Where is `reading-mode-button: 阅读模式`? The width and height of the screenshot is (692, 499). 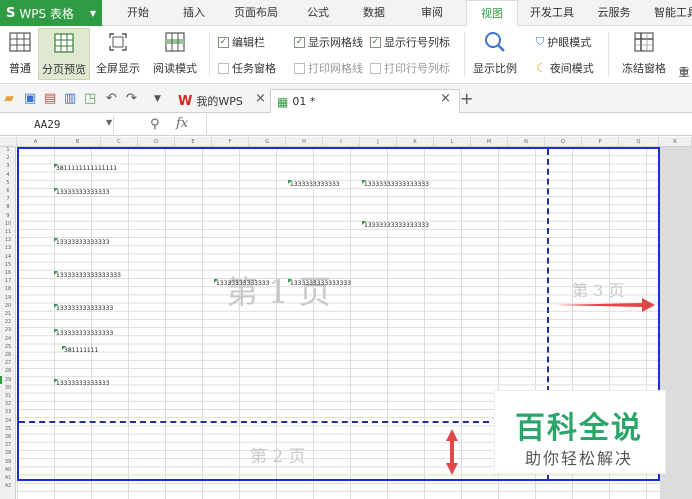
reading-mode-button: 阅读模式 is located at coordinates (175, 54).